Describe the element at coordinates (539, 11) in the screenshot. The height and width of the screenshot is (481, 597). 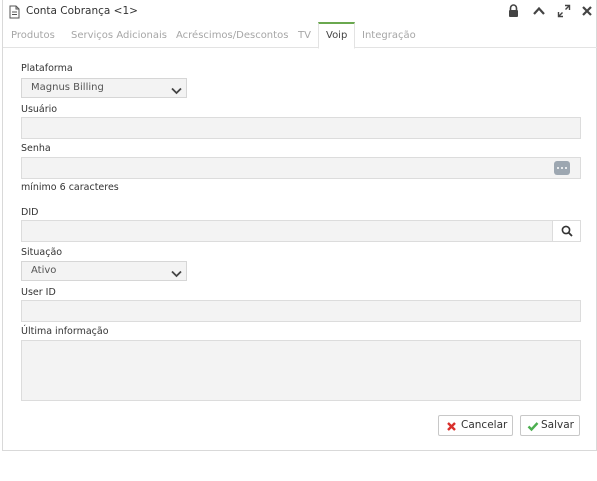
I see `collapse-chevron-up-icon` at that location.